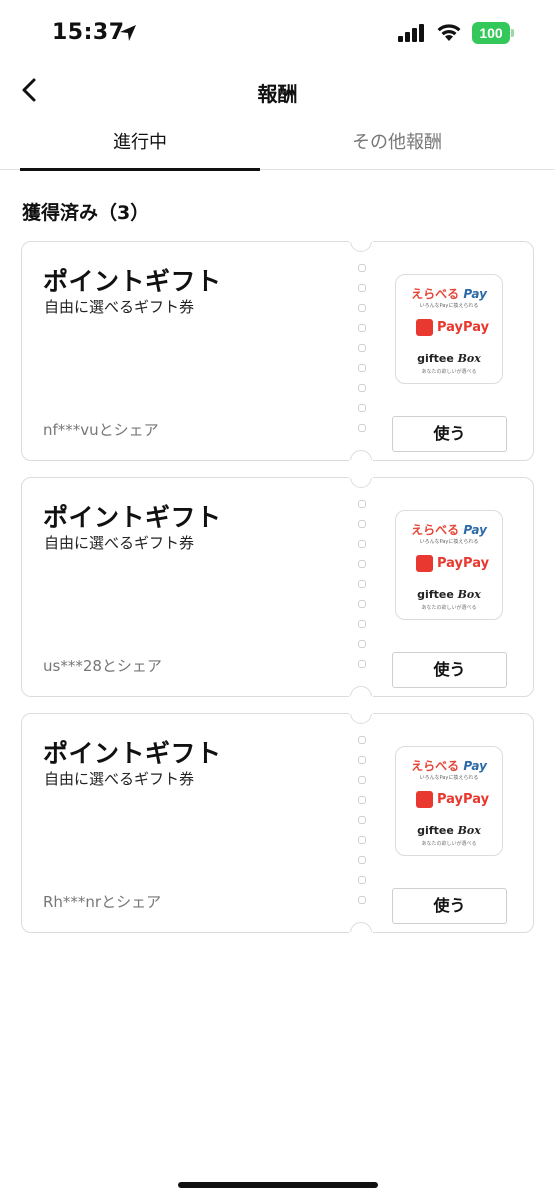 This screenshot has width=555, height=1200. I want to click on nav-bar: 報酬, so click(277, 92).